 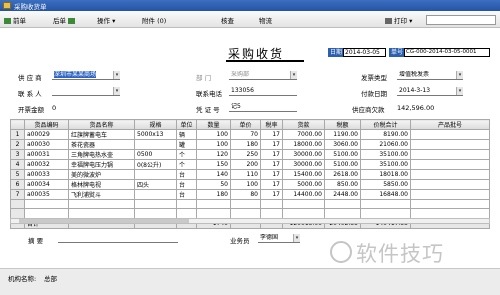 I want to click on table-cell: 150, so click(x=213, y=164).